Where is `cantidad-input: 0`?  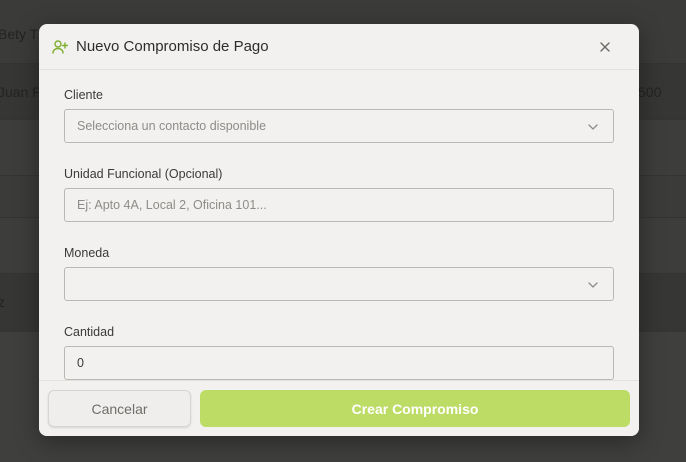 cantidad-input: 0 is located at coordinates (339, 363).